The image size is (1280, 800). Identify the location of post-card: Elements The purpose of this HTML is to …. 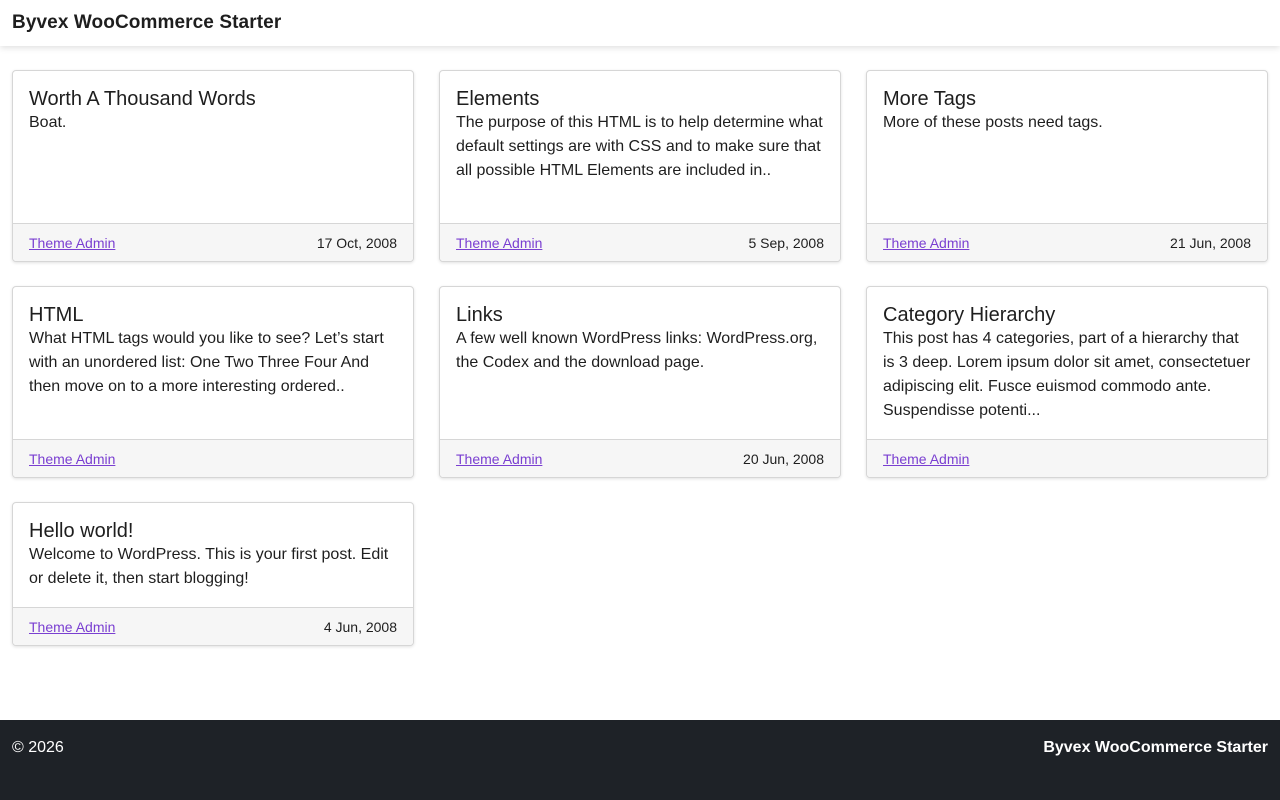
(640, 166).